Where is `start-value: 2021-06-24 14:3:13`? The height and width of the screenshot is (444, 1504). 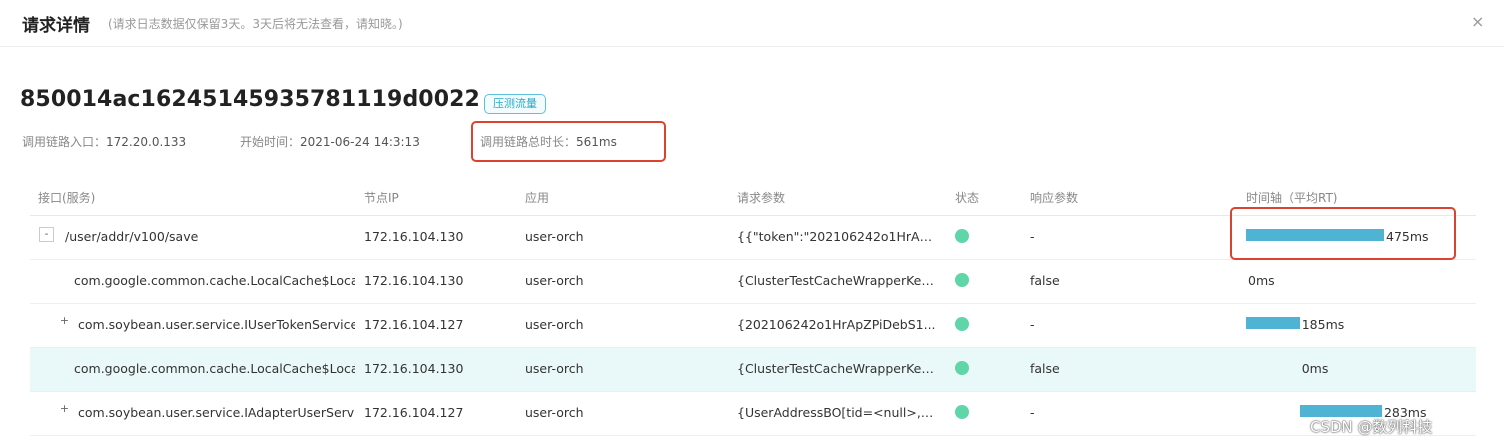 start-value: 2021-06-24 14:3:13 is located at coordinates (360, 142).